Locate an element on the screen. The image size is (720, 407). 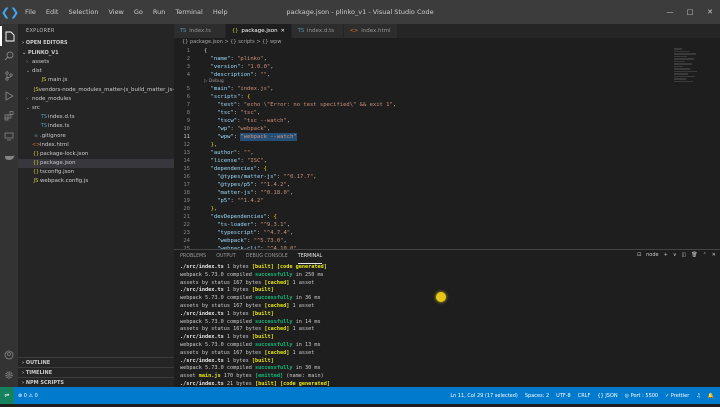
tree-item: ◆ .gitignore is located at coordinates (96, 136).